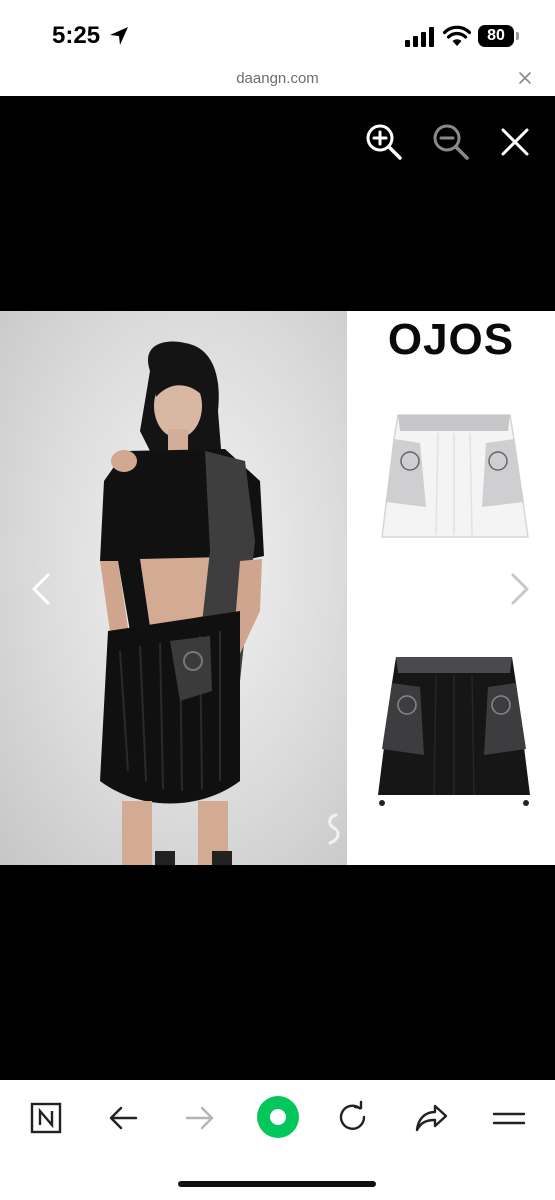 This screenshot has height=1200, width=555. Describe the element at coordinates (520, 589) in the screenshot. I see `next-arrow-icon` at that location.